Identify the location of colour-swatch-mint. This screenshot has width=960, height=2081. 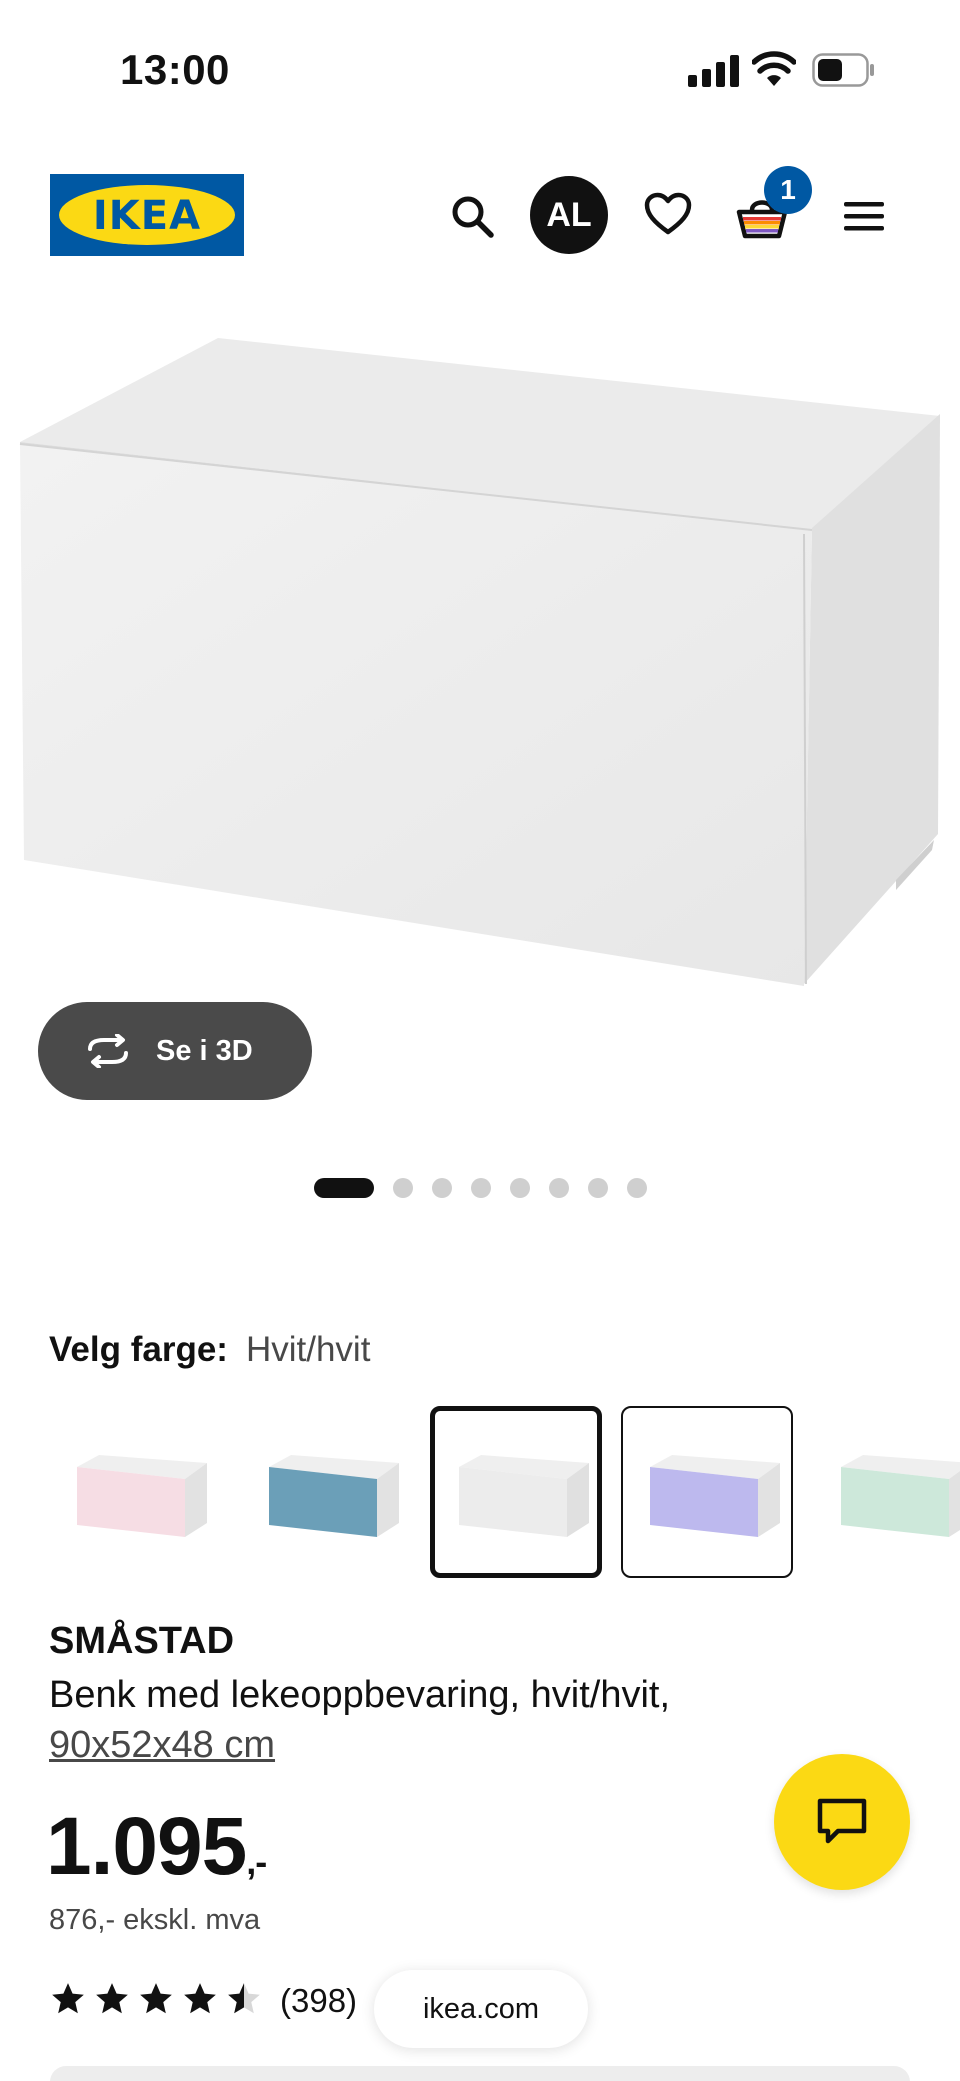
(886, 1492).